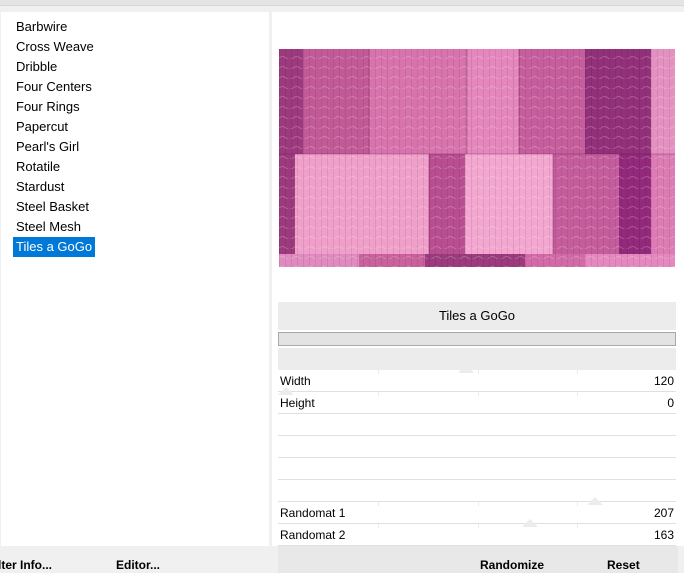 This screenshot has width=684, height=573. Describe the element at coordinates (52, 207) in the screenshot. I see `filter-item-steel-basket: Steel Basket` at that location.